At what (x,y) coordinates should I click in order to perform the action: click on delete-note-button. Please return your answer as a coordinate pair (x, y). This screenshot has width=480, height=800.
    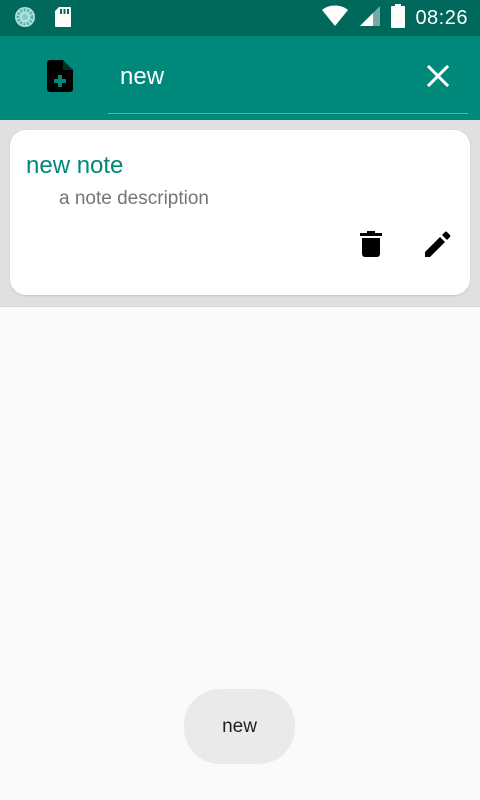
    Looking at the image, I should click on (371, 246).